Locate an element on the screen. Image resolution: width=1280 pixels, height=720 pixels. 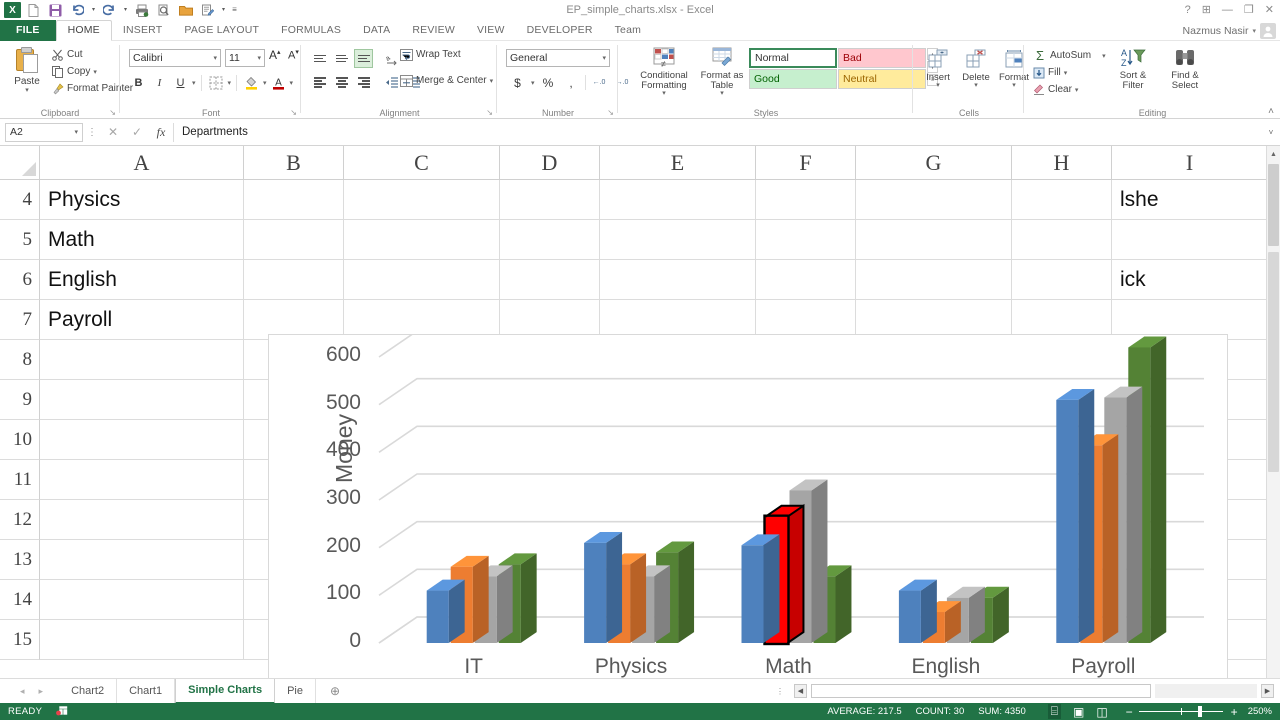
cell-H6 is located at coordinates (1062, 280).